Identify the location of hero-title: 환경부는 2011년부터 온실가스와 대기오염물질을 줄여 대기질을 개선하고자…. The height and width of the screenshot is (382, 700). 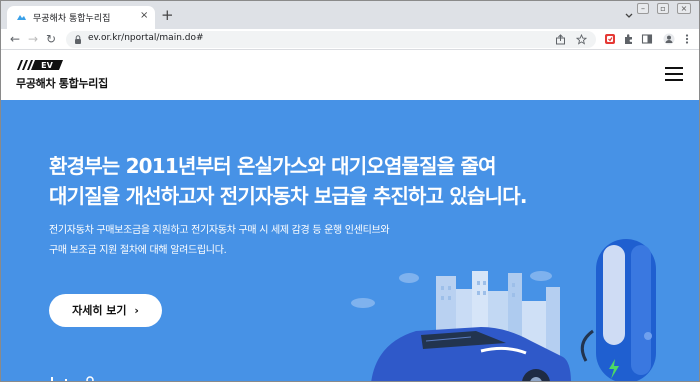
(288, 181).